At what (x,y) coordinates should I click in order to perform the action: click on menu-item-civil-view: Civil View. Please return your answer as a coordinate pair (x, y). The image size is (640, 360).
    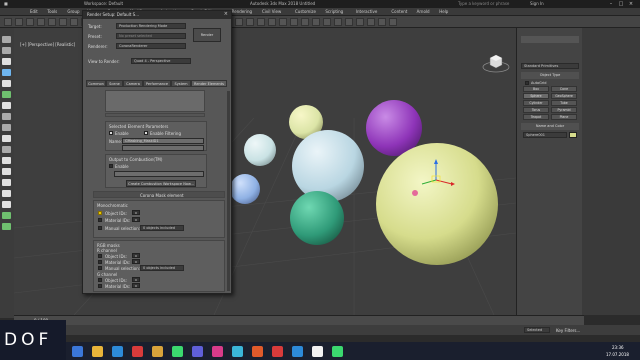
    Looking at the image, I should click on (271, 11).